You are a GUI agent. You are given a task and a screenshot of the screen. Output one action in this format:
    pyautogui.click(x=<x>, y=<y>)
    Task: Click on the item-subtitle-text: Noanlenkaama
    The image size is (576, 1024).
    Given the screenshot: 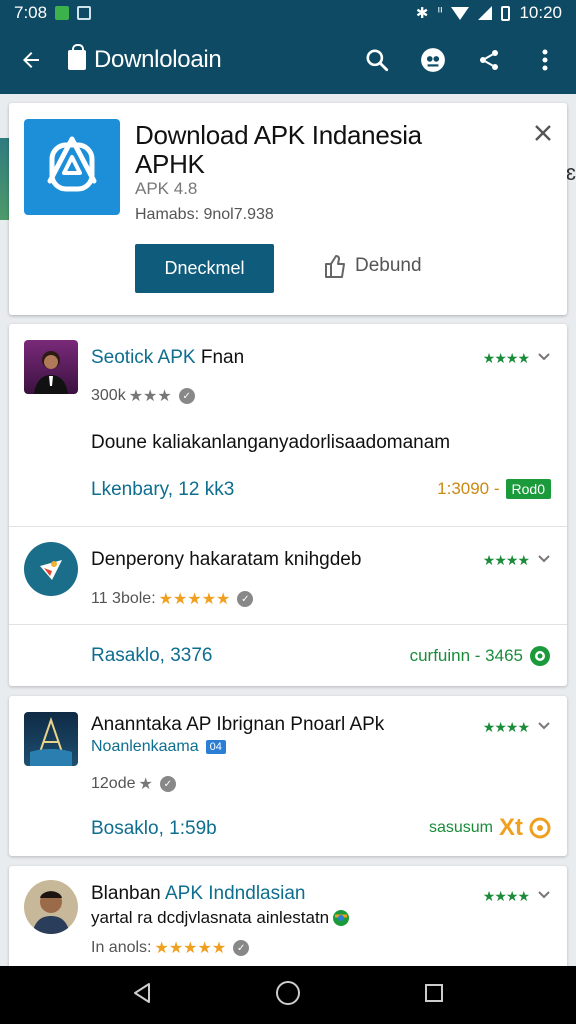 What is the action you would take?
    pyautogui.click(x=145, y=746)
    